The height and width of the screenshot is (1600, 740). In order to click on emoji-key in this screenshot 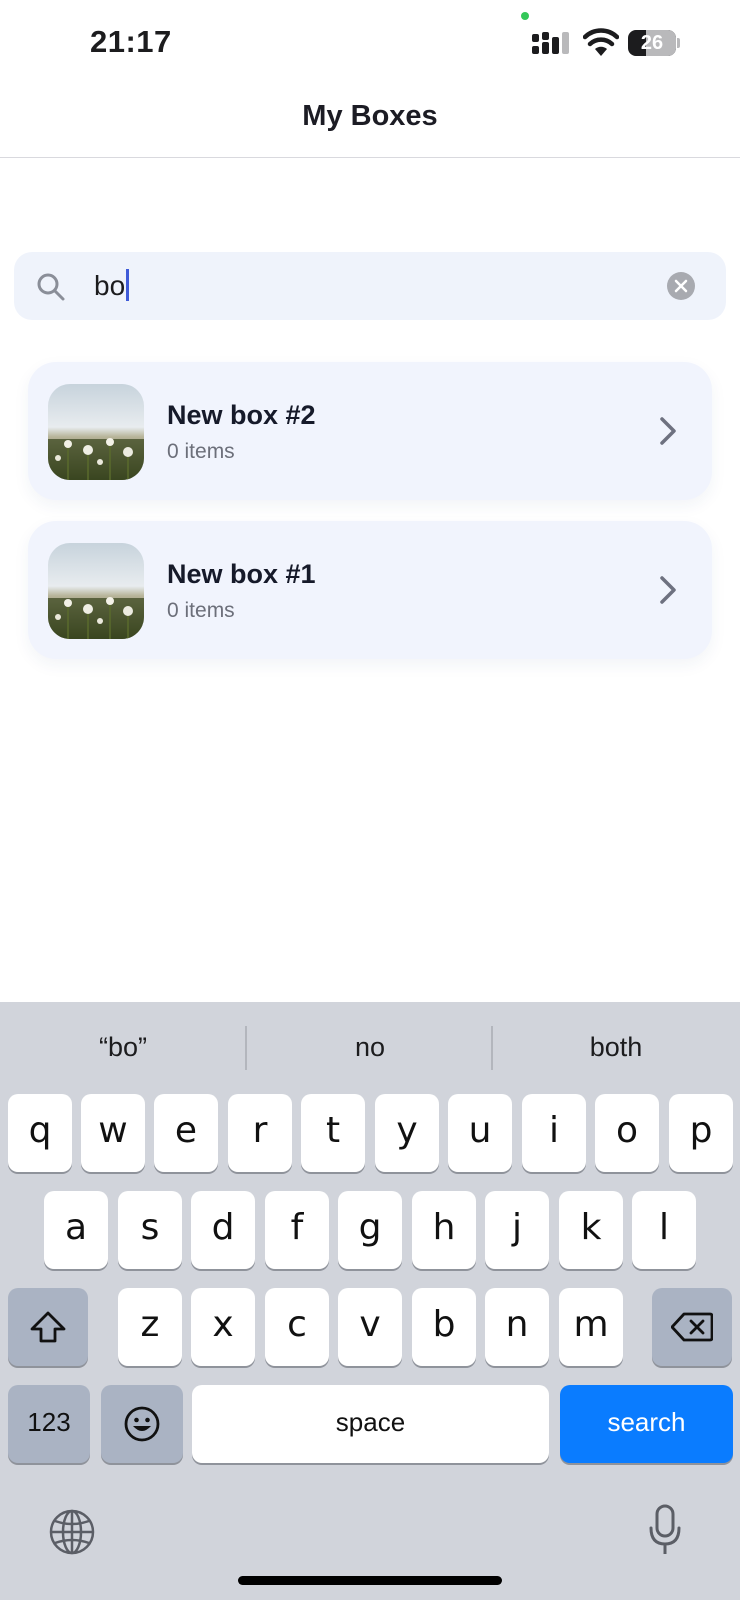, I will do `click(142, 1424)`.